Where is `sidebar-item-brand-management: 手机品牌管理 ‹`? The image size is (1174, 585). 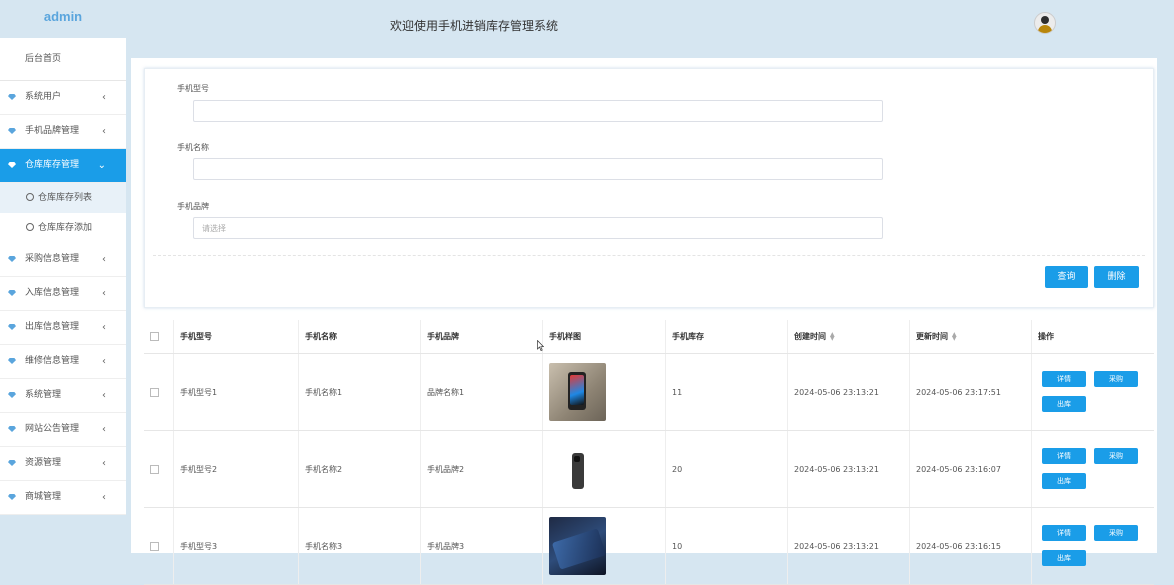
sidebar-item-brand-management: 手机品牌管理 ‹ is located at coordinates (63, 132).